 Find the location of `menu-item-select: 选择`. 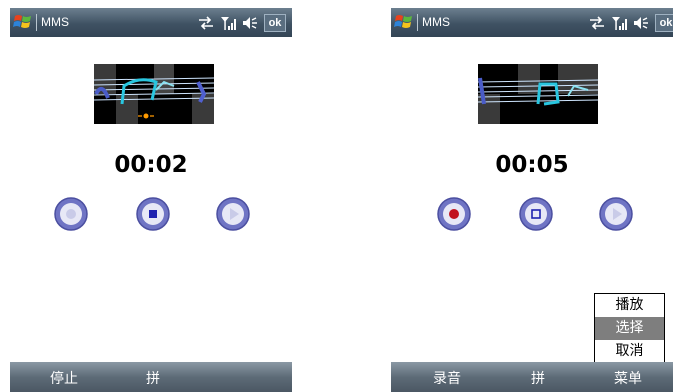

menu-item-select: 选择 is located at coordinates (629, 328).